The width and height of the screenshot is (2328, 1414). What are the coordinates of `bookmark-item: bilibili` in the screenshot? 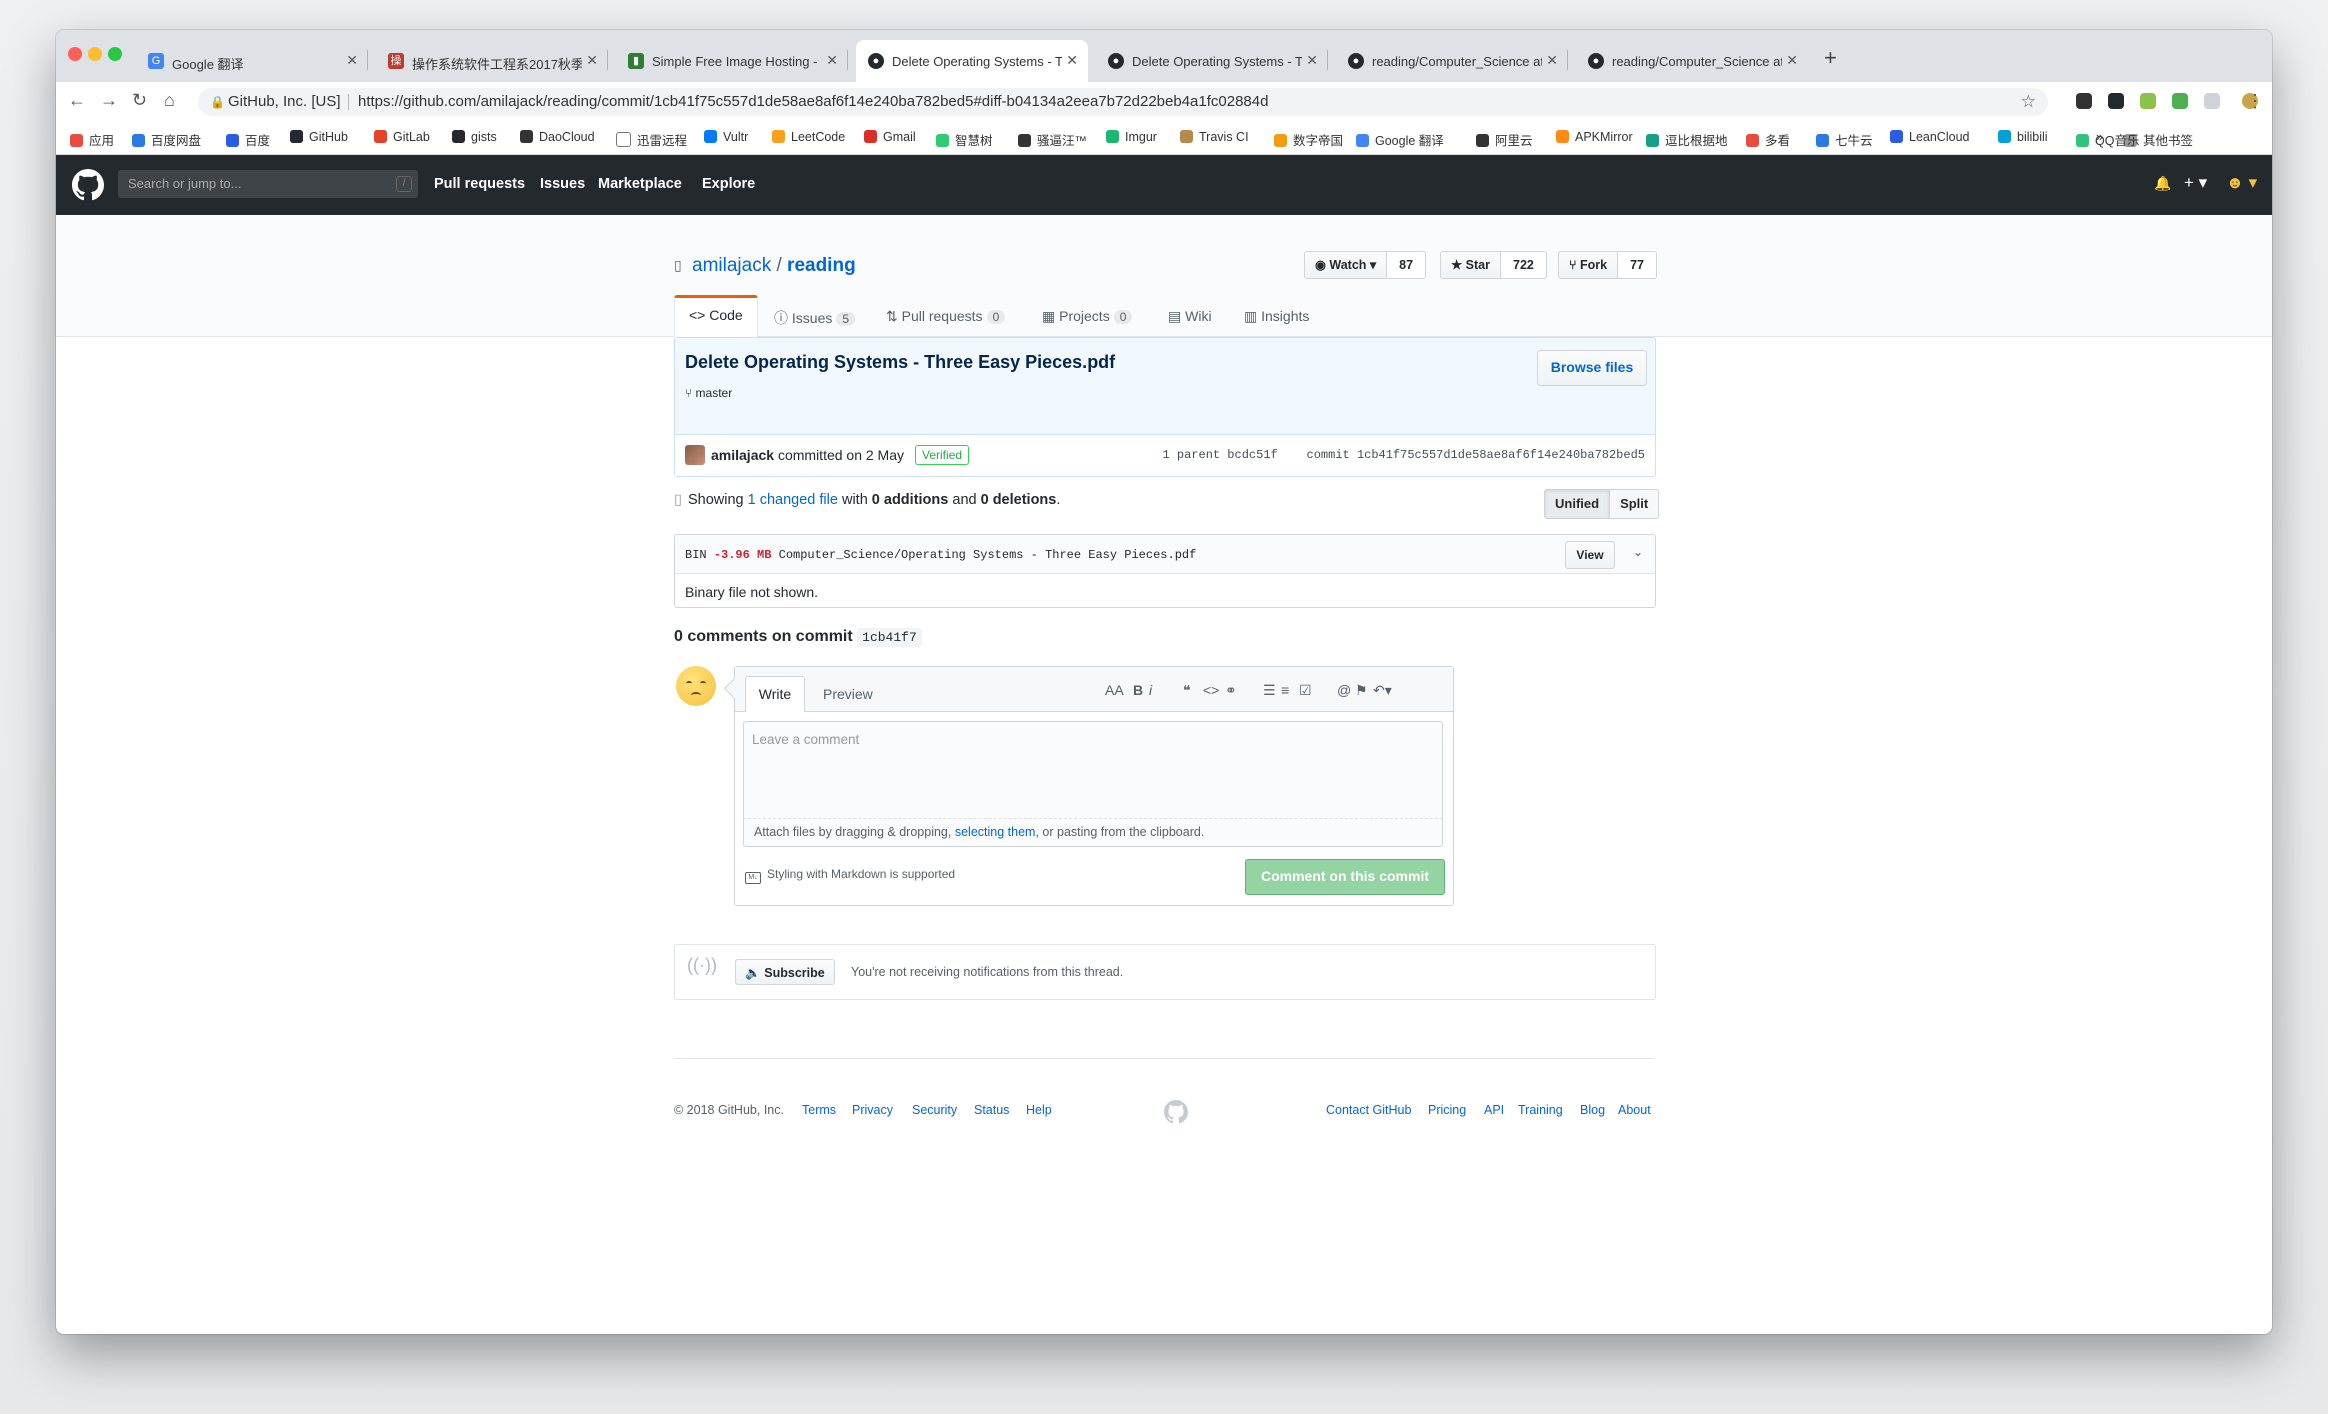 It's located at (2023, 137).